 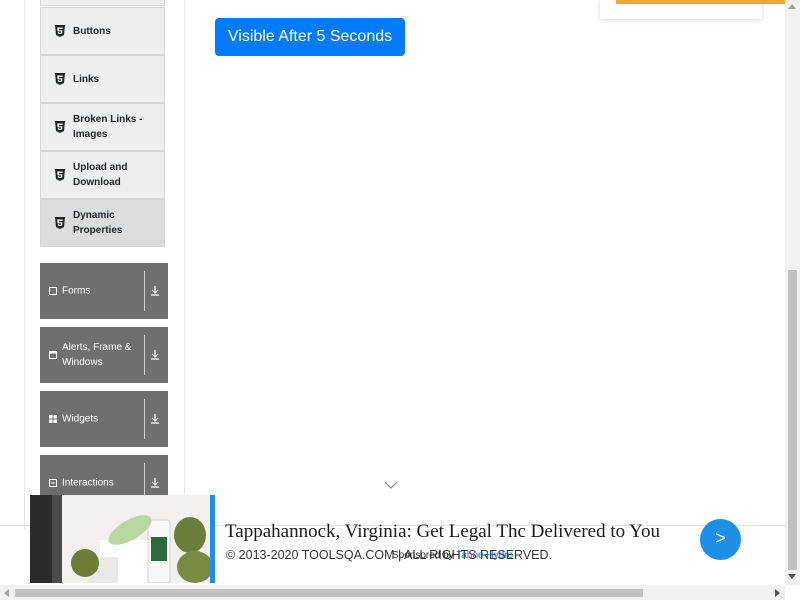 What do you see at coordinates (86, 79) in the screenshot?
I see `sidebar-item-label: Links` at bounding box center [86, 79].